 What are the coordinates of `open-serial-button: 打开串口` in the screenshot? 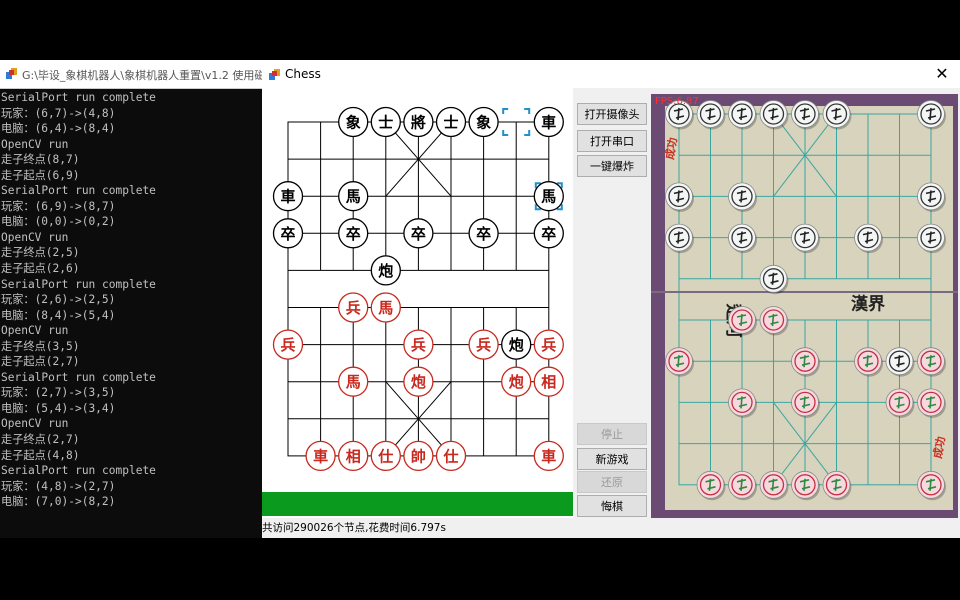 It's located at (612, 141).